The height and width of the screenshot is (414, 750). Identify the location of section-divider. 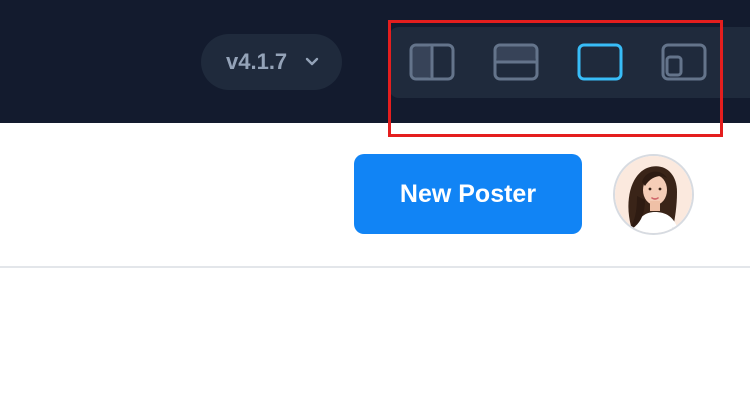
(375, 267).